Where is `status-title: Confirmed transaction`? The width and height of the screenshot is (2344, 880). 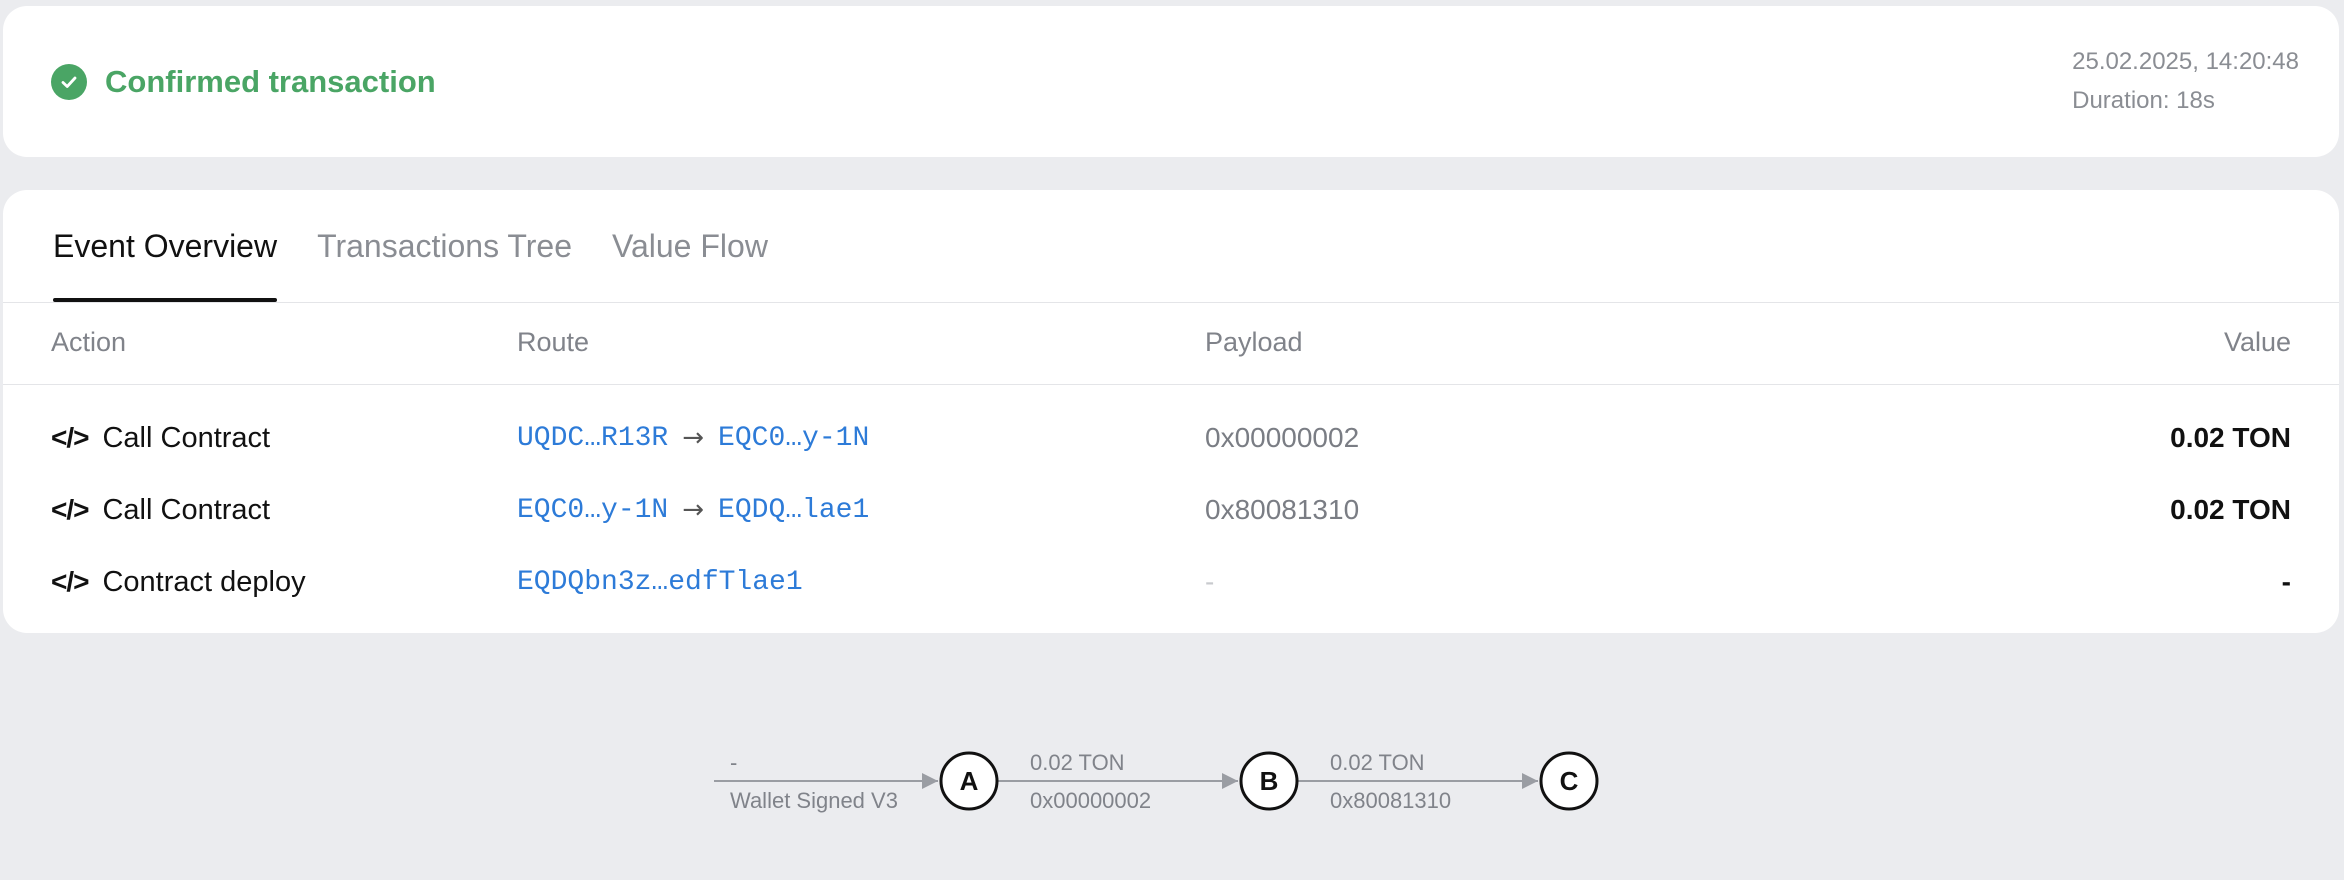 status-title: Confirmed transaction is located at coordinates (270, 81).